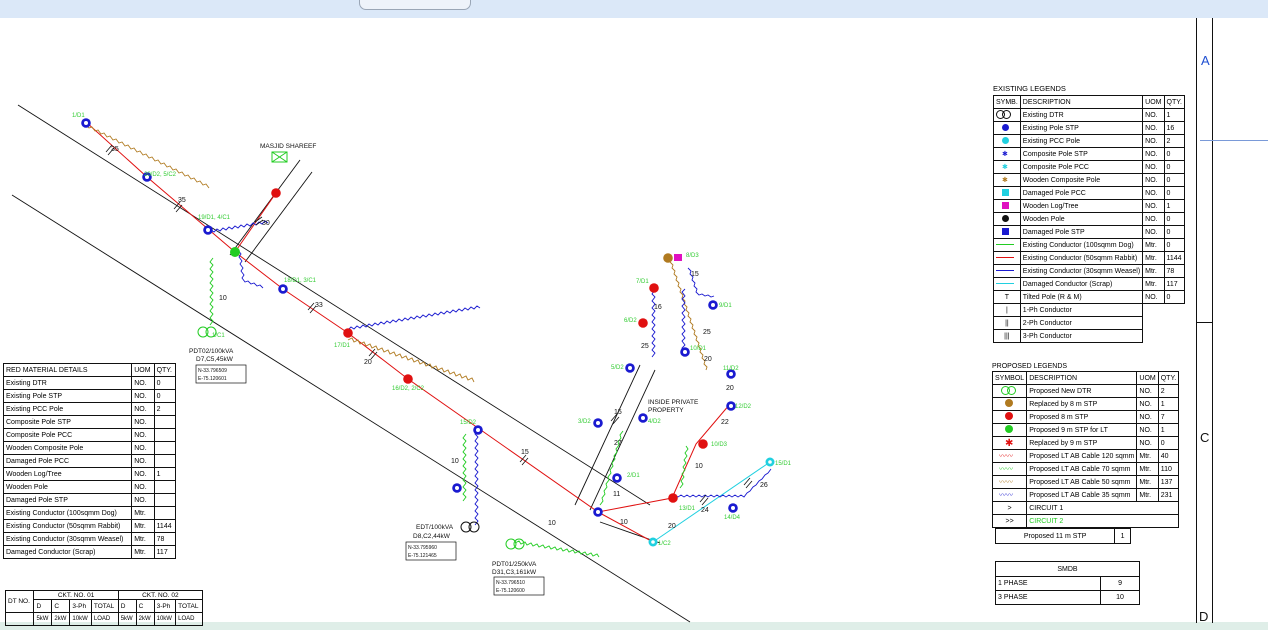  Describe the element at coordinates (215, 359) in the screenshot. I see `pdt02-detail: D7,C5,45kW` at that location.